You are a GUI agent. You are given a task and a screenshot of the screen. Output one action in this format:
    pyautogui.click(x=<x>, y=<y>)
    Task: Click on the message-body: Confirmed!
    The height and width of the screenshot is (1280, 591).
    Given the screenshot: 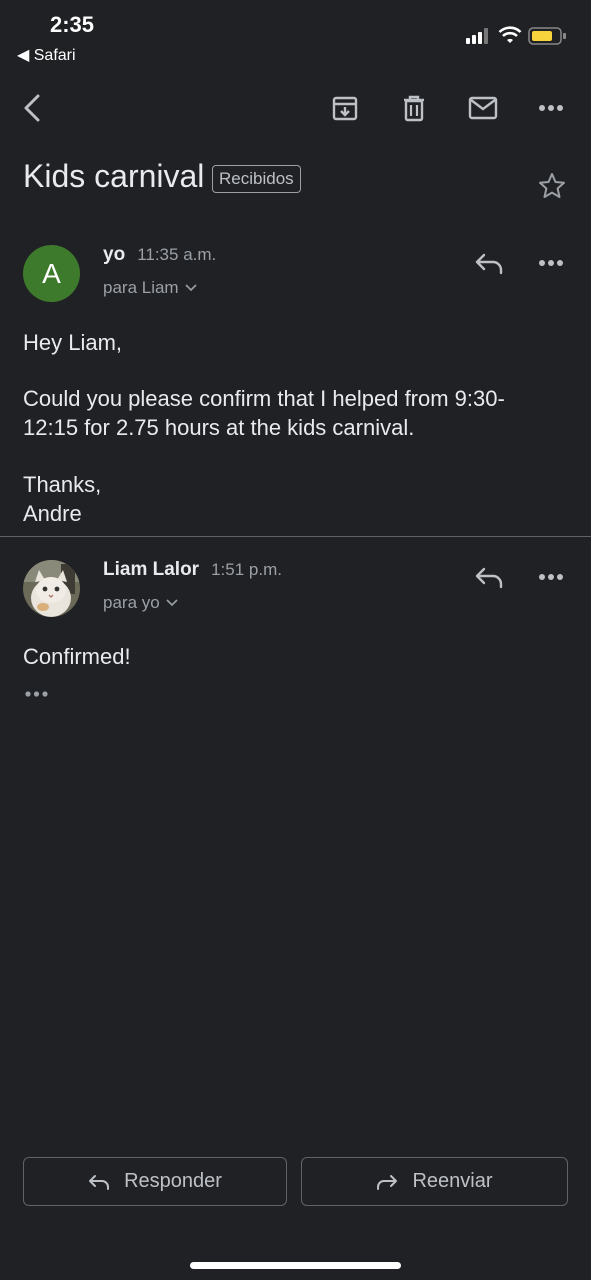 What is the action you would take?
    pyautogui.click(x=77, y=656)
    